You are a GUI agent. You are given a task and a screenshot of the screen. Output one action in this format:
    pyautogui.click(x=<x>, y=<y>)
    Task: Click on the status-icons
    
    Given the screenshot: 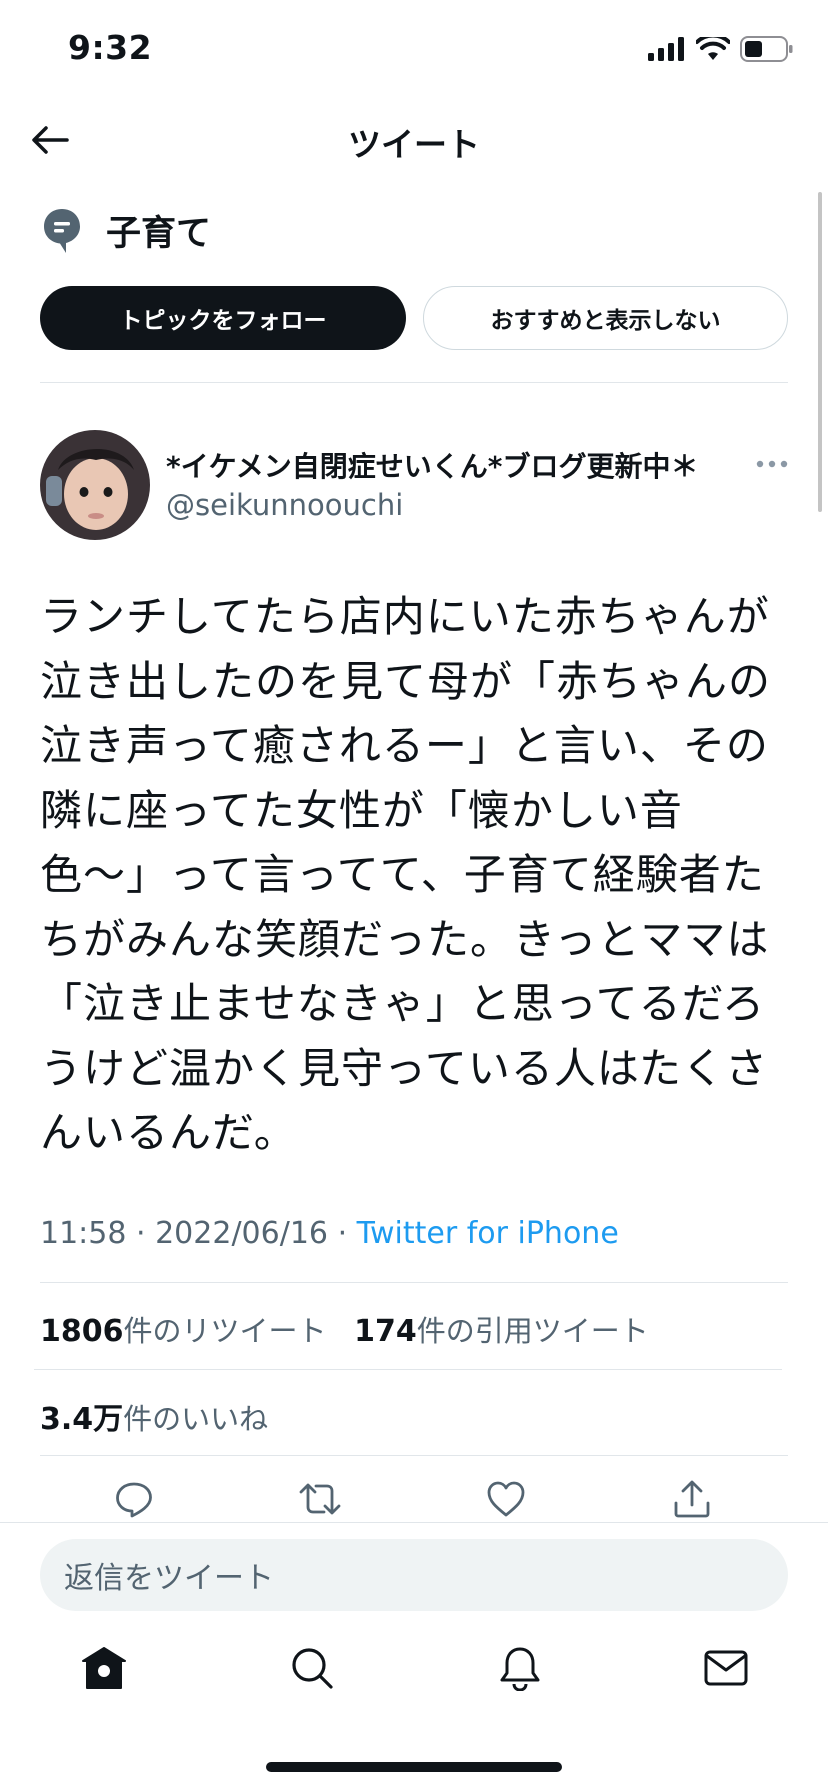 What is the action you would take?
    pyautogui.click(x=721, y=49)
    